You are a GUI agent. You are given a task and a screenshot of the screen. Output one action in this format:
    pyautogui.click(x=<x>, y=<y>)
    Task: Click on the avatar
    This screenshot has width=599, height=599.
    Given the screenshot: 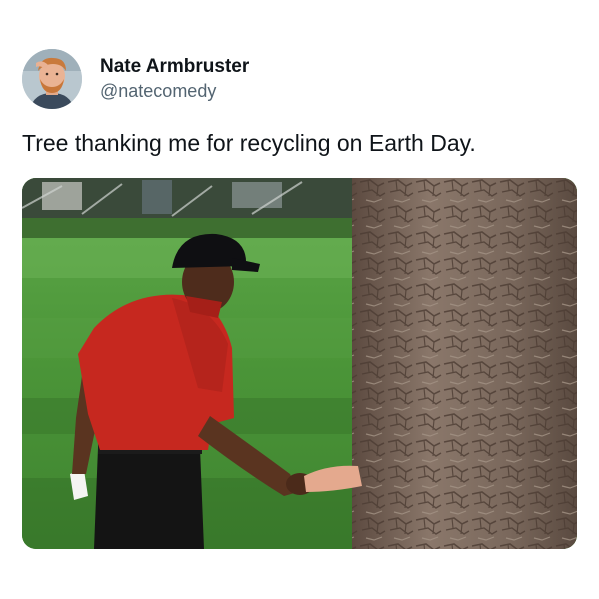 What is the action you would take?
    pyautogui.click(x=52, y=79)
    